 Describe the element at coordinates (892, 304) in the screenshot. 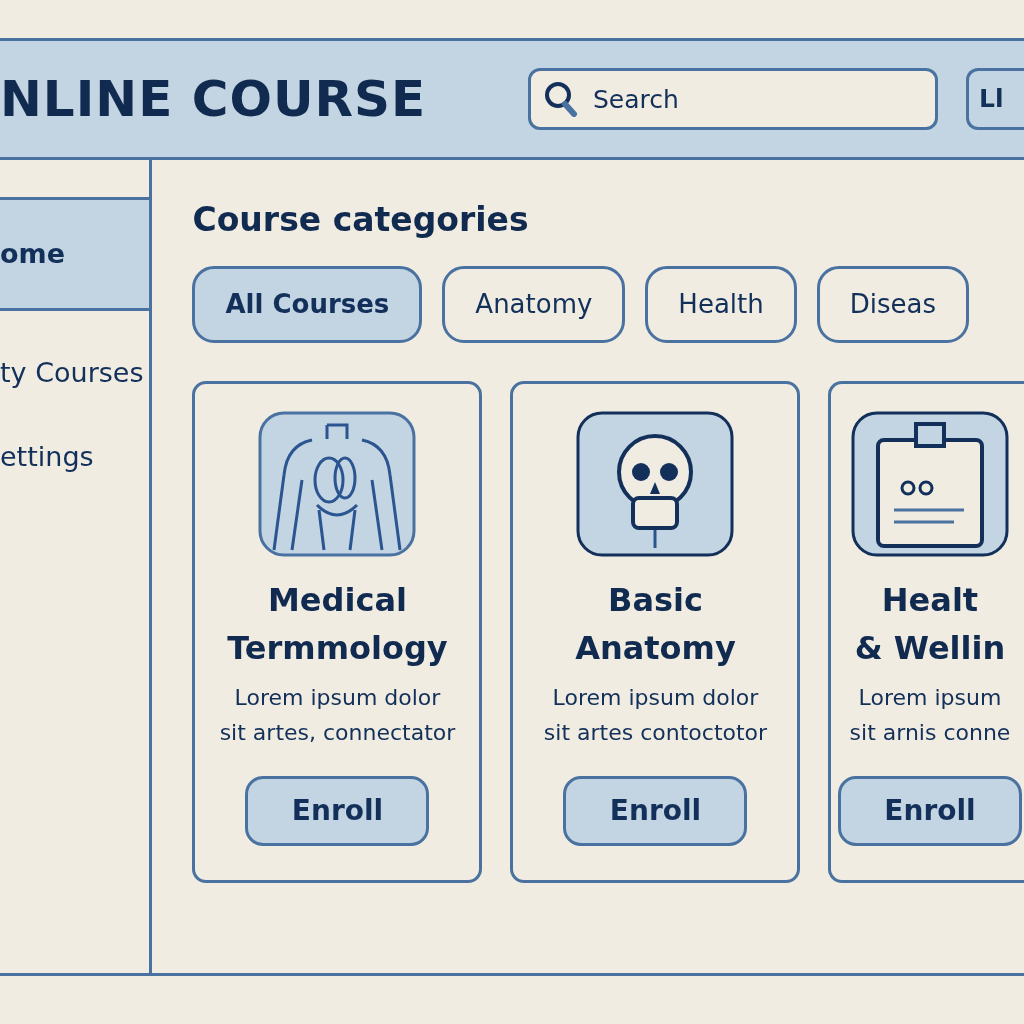

I see `category-tab: Diseas` at that location.